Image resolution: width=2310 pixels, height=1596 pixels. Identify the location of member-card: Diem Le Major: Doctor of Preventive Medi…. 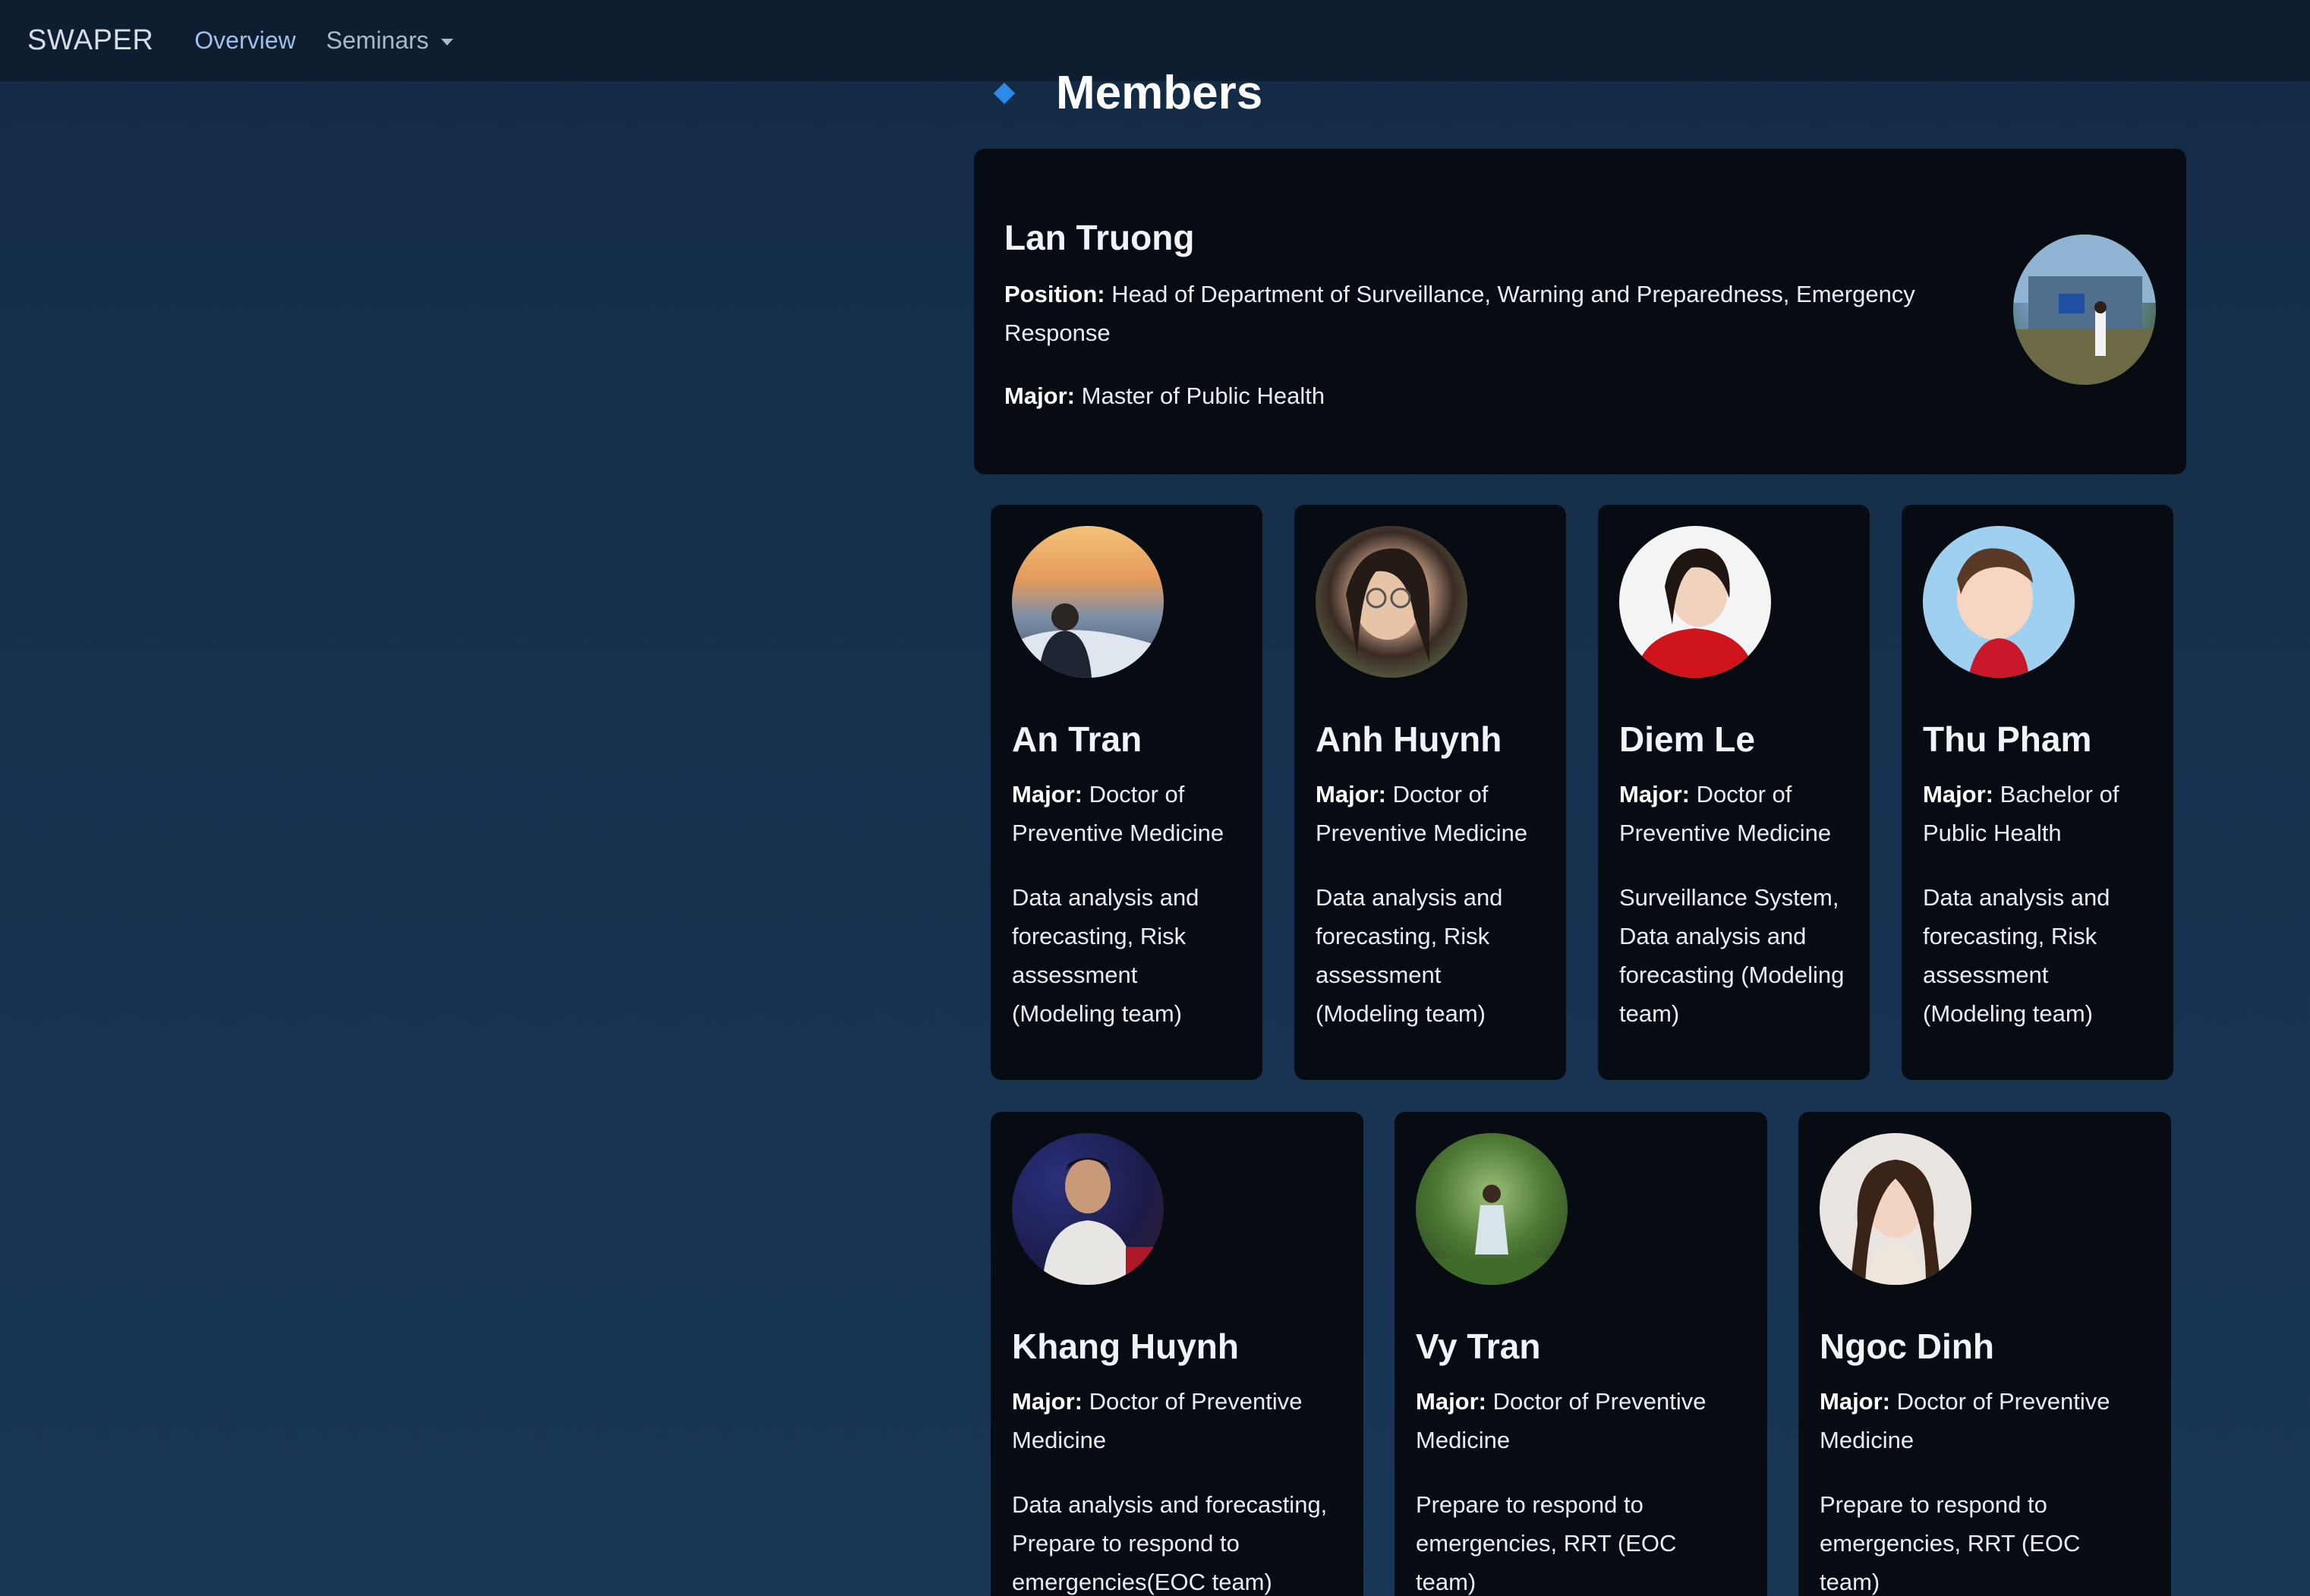
(1734, 792).